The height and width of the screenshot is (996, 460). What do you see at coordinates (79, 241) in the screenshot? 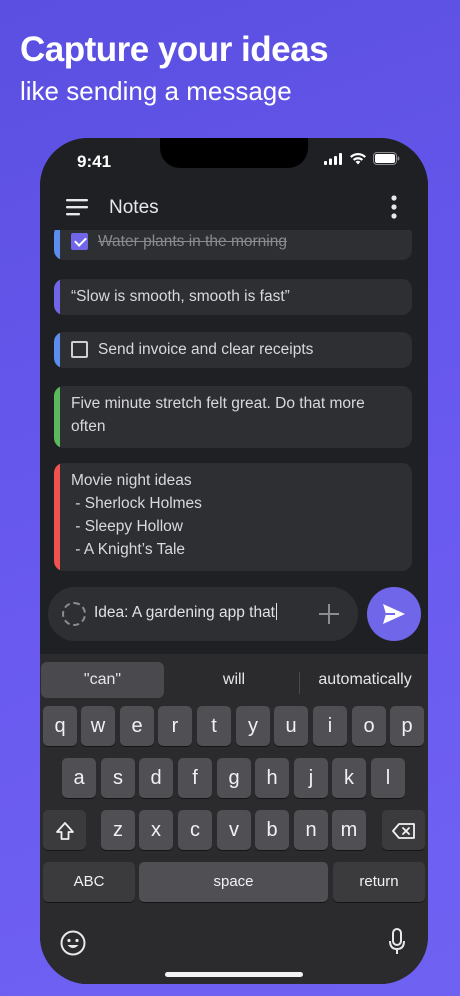
I see `checkbox-checked-icon` at bounding box center [79, 241].